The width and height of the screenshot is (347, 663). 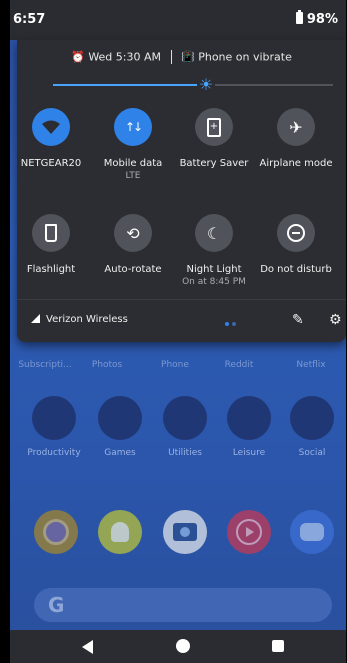 I want to click on messages-icon, so click(x=312, y=532).